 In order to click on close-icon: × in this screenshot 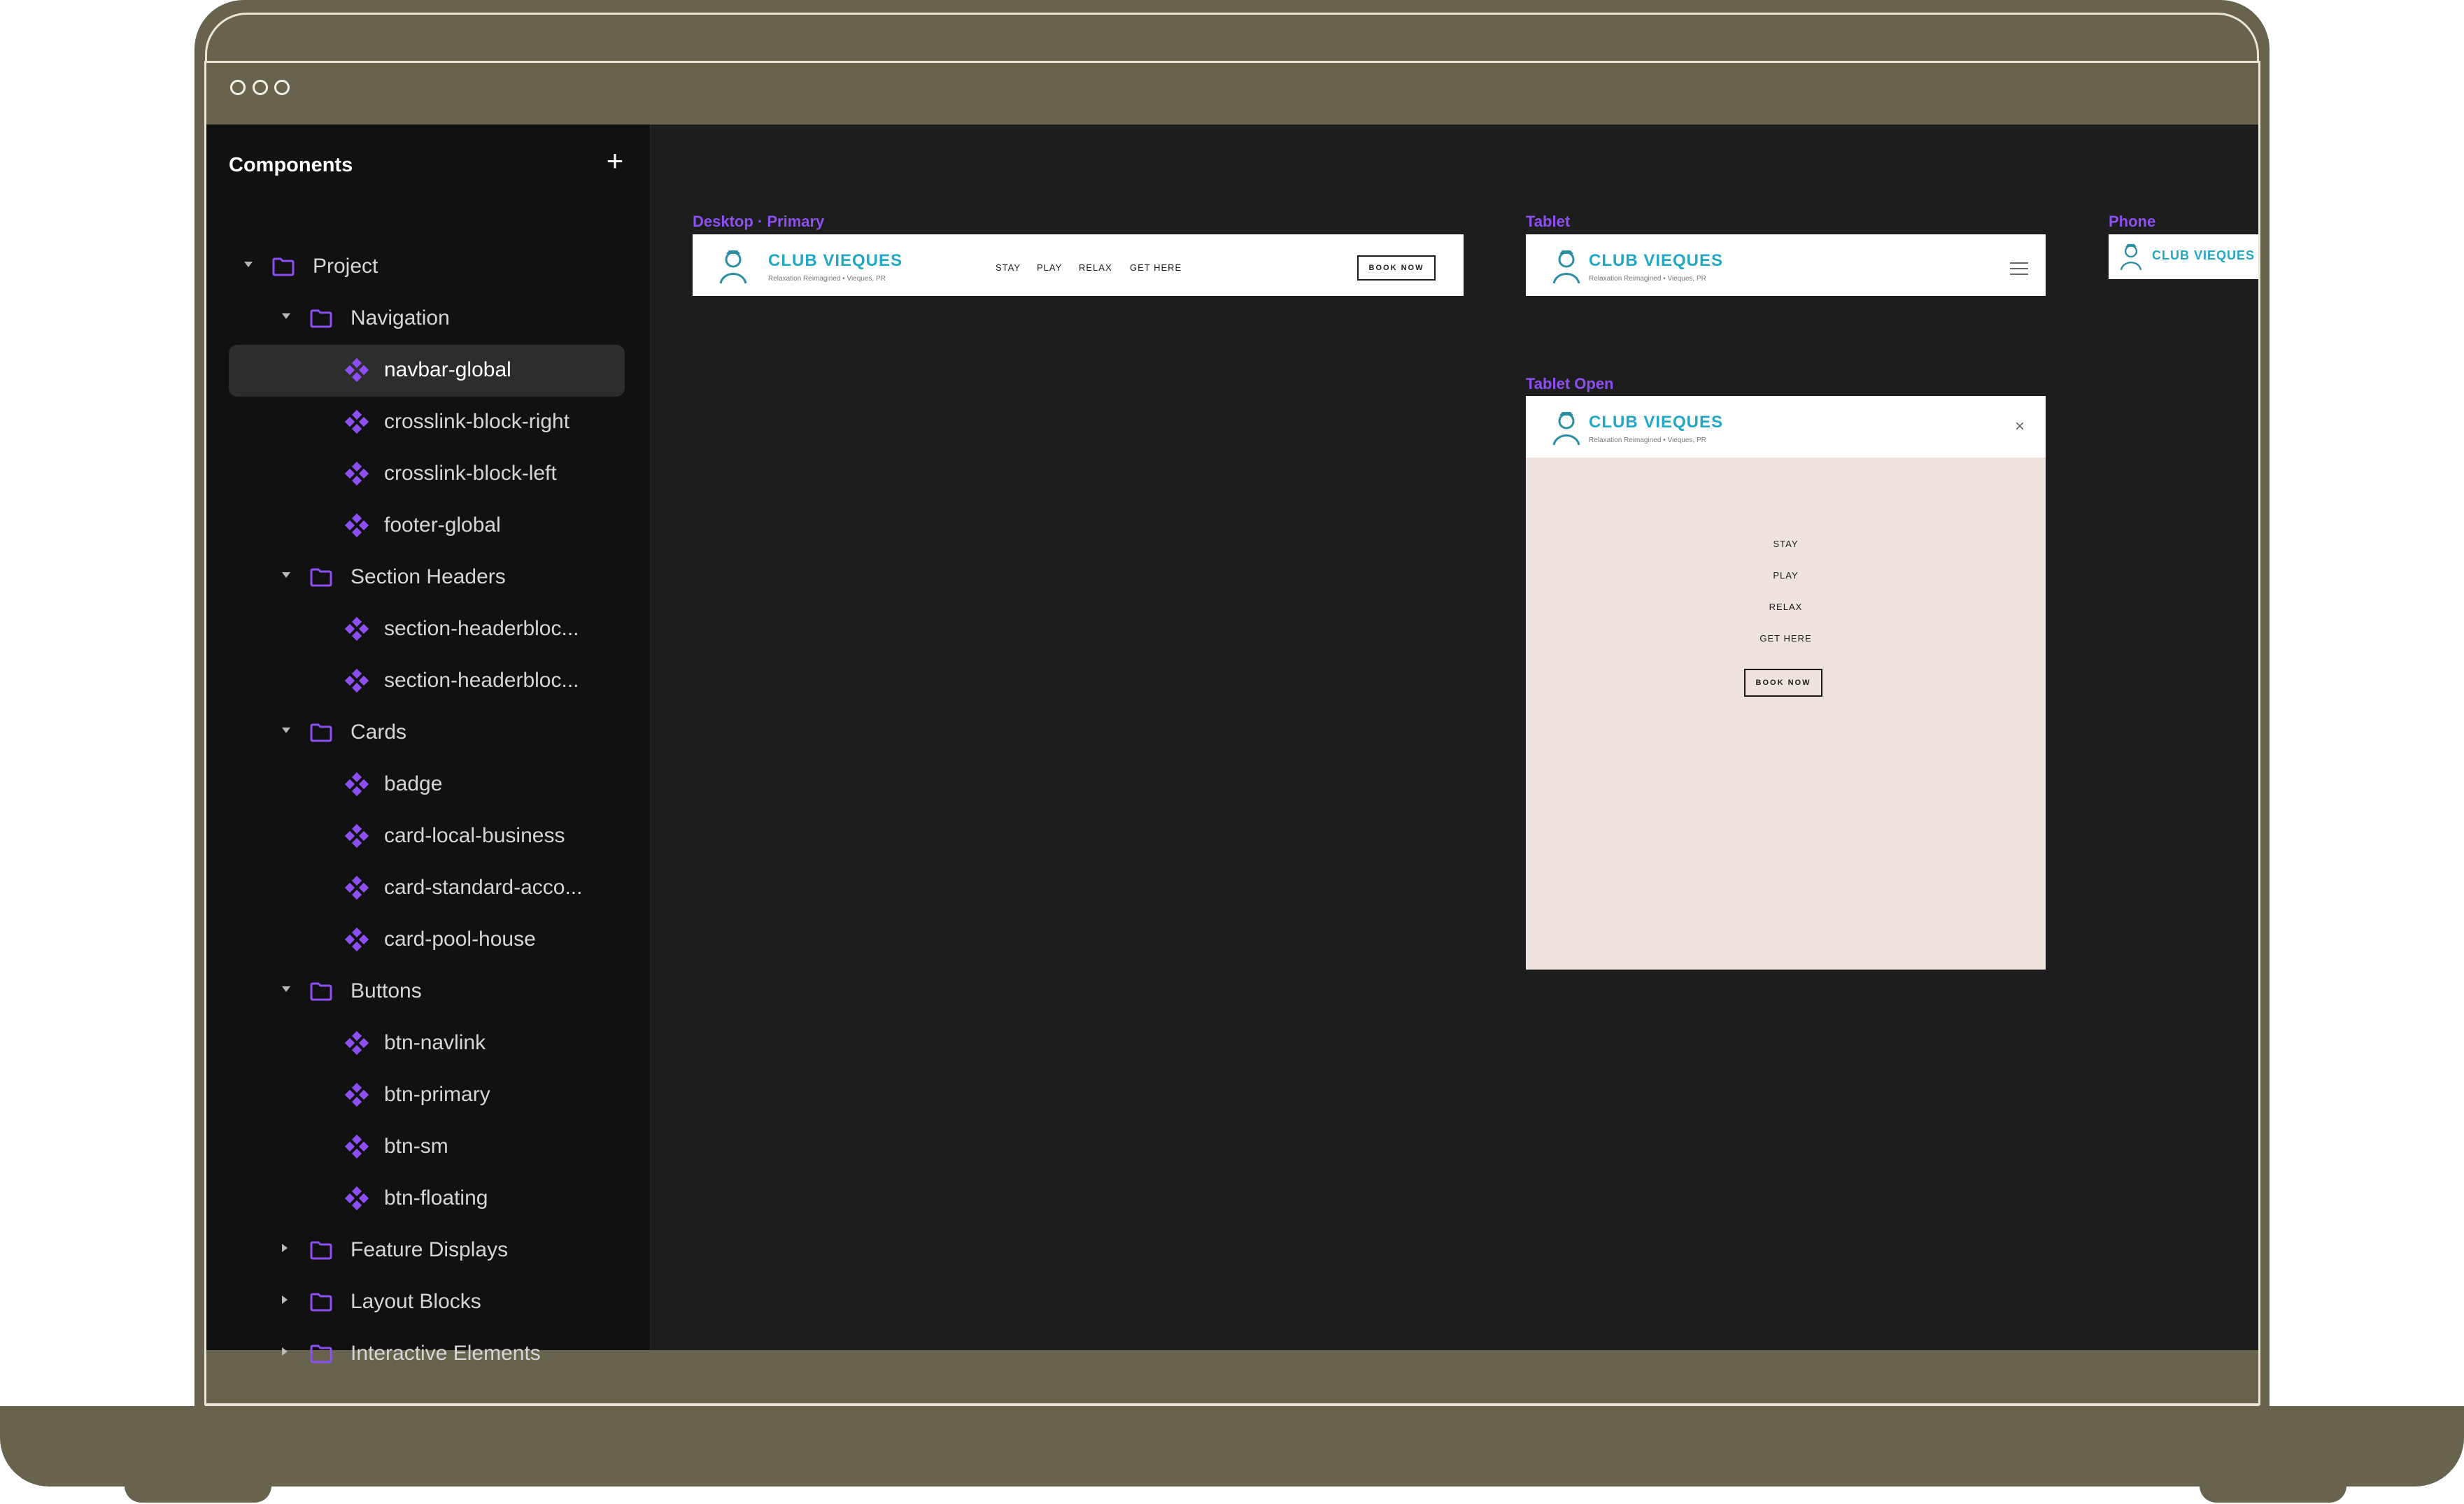, I will do `click(2020, 426)`.